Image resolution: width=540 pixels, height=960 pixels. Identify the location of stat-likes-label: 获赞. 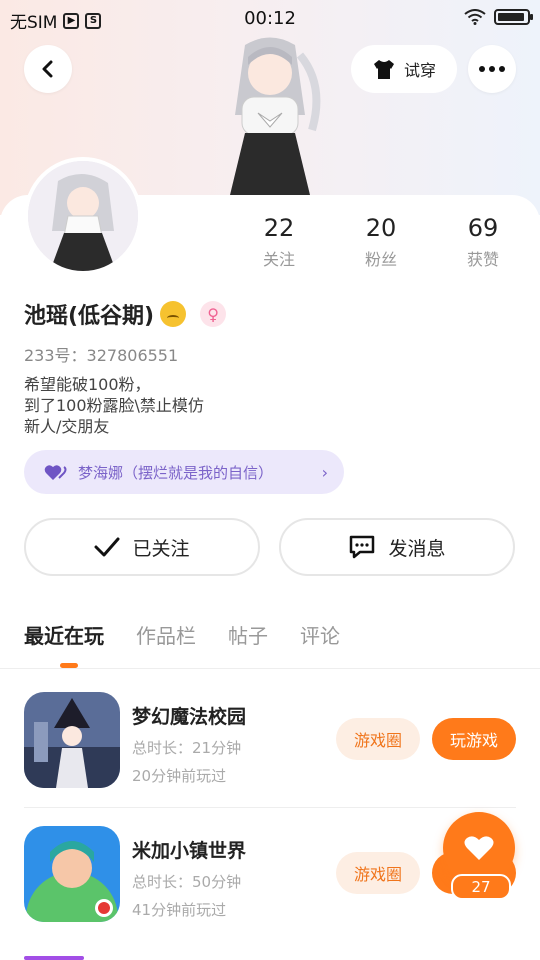
(482, 259).